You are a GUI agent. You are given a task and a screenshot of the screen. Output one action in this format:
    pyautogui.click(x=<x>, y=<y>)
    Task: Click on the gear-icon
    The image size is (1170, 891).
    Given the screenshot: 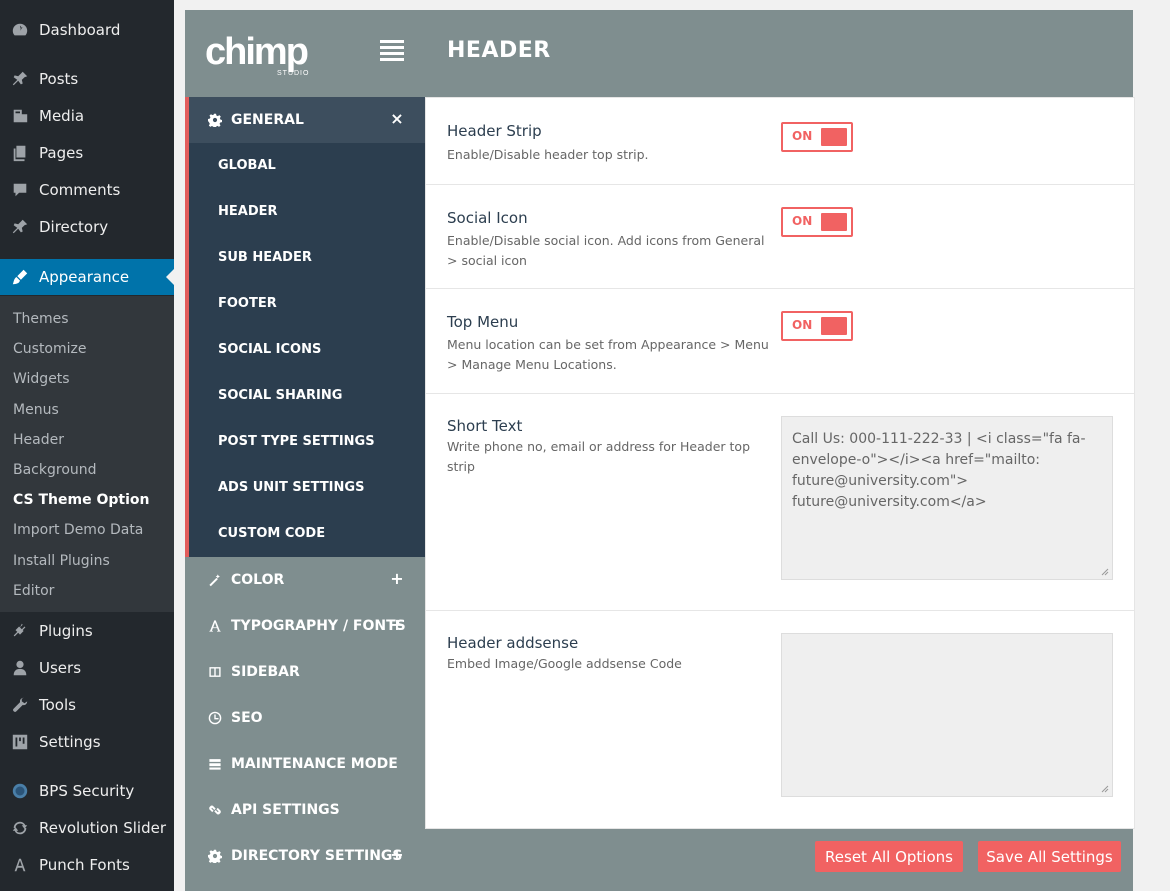 What is the action you would take?
    pyautogui.click(x=215, y=120)
    